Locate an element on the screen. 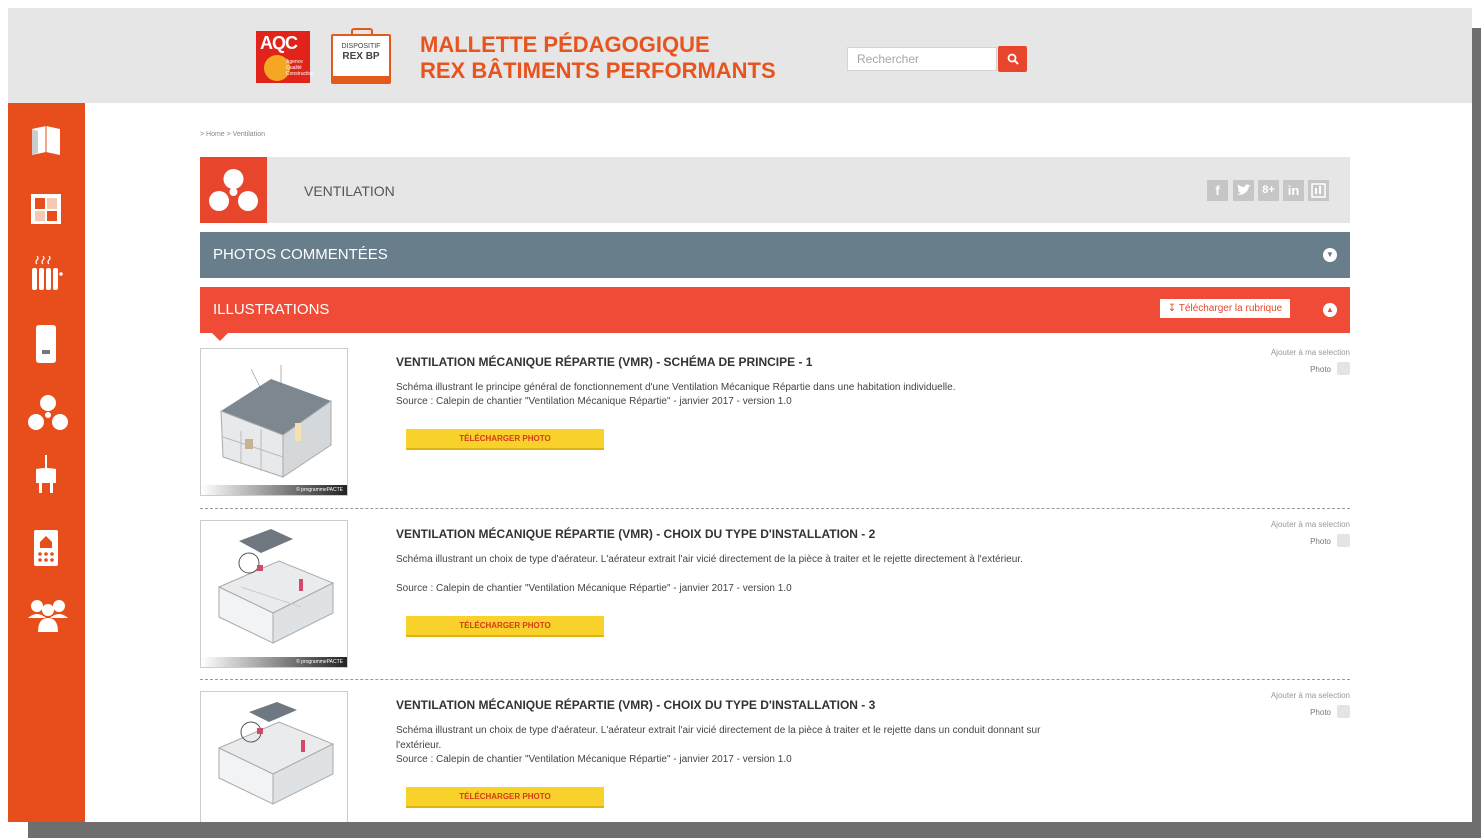 Image resolution: width=1481 pixels, height=838 pixels. aqc-logo-subtitle: Agence Qualité Construction is located at coordinates (300, 68).